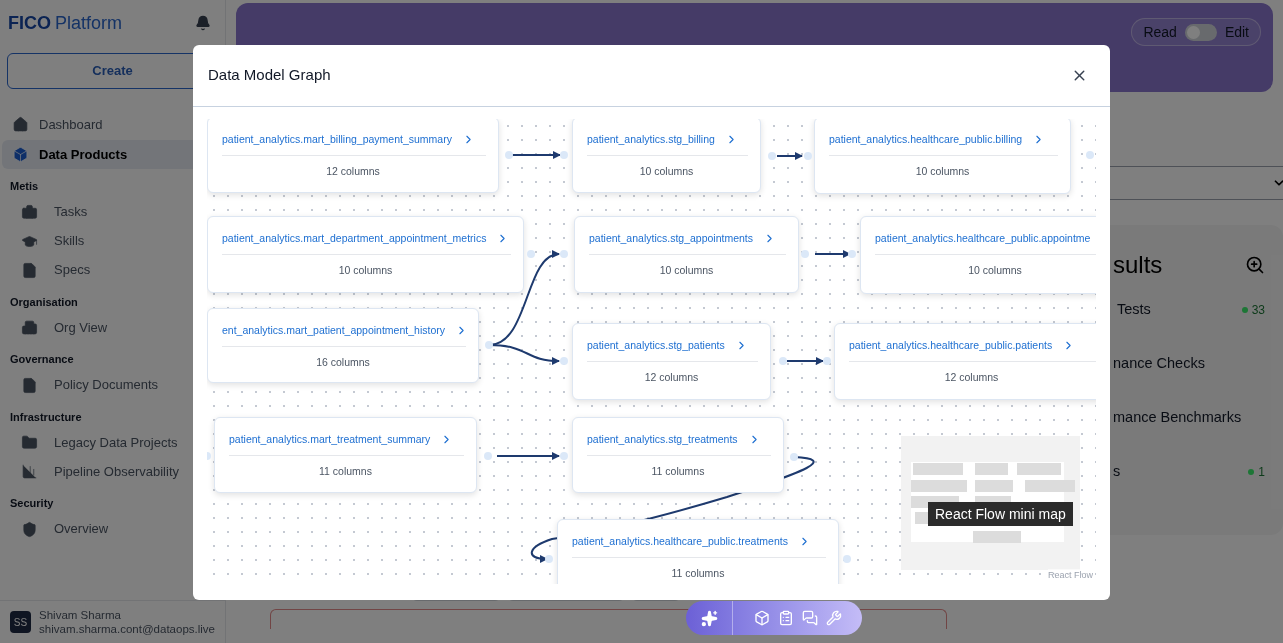 The height and width of the screenshot is (643, 1283). I want to click on node-title-link: ent_analytics.mart_patient_appointment_history, so click(333, 330).